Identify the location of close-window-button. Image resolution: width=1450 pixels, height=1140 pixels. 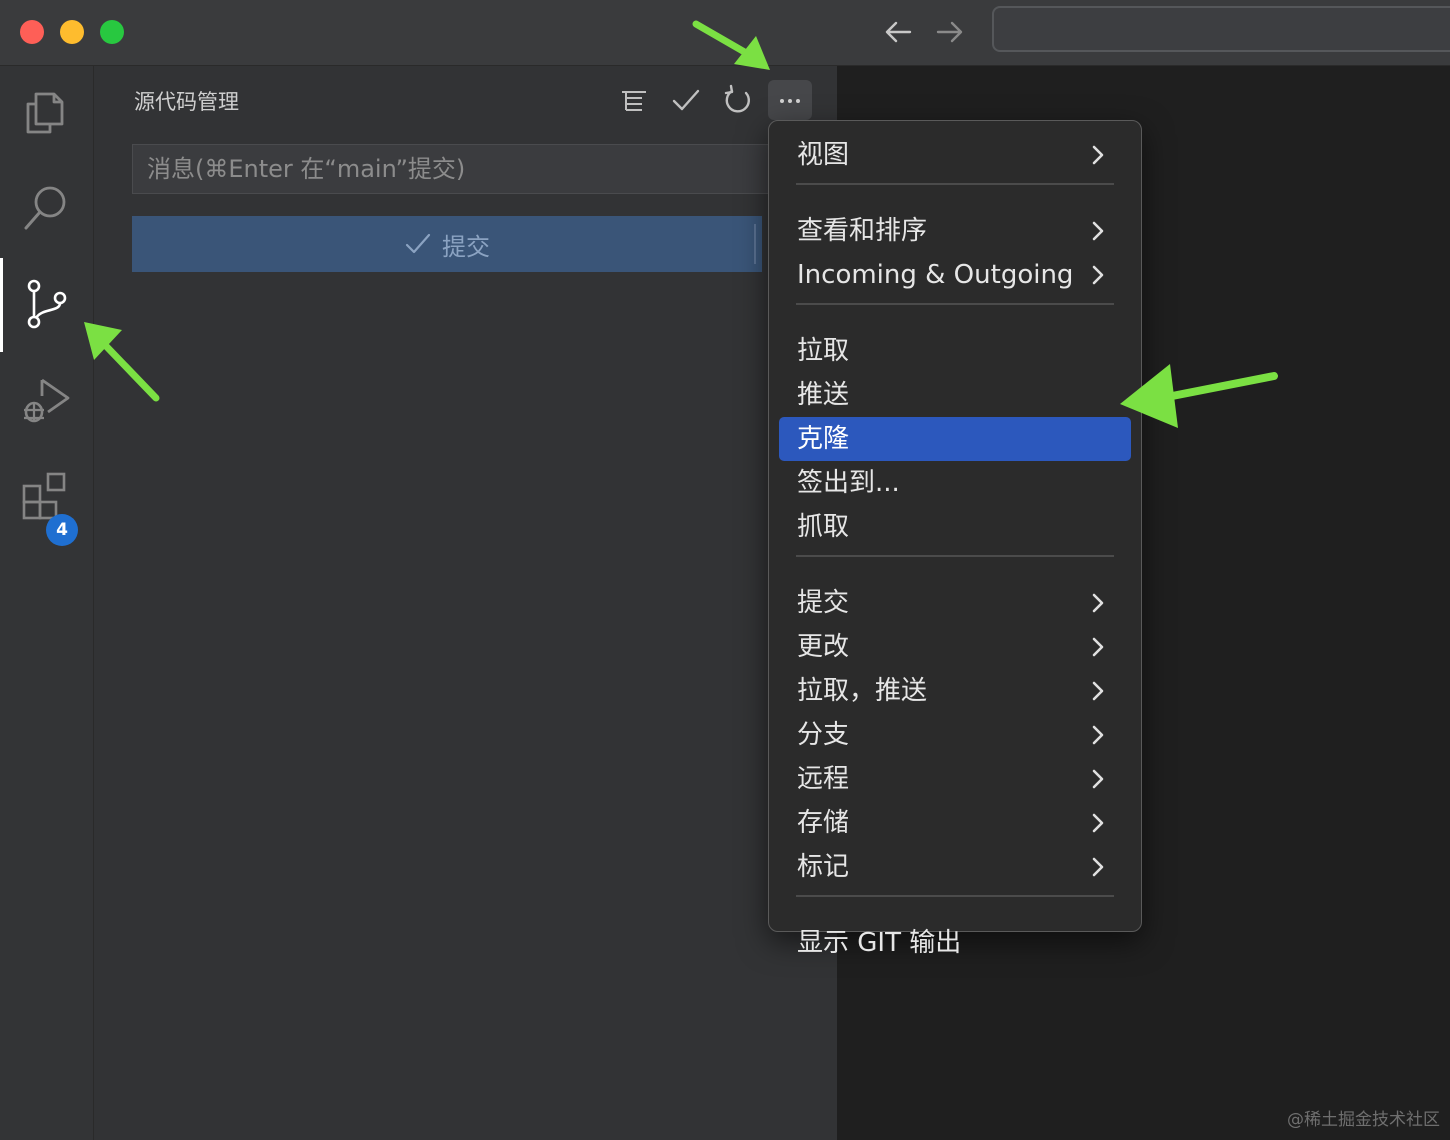
(32, 32).